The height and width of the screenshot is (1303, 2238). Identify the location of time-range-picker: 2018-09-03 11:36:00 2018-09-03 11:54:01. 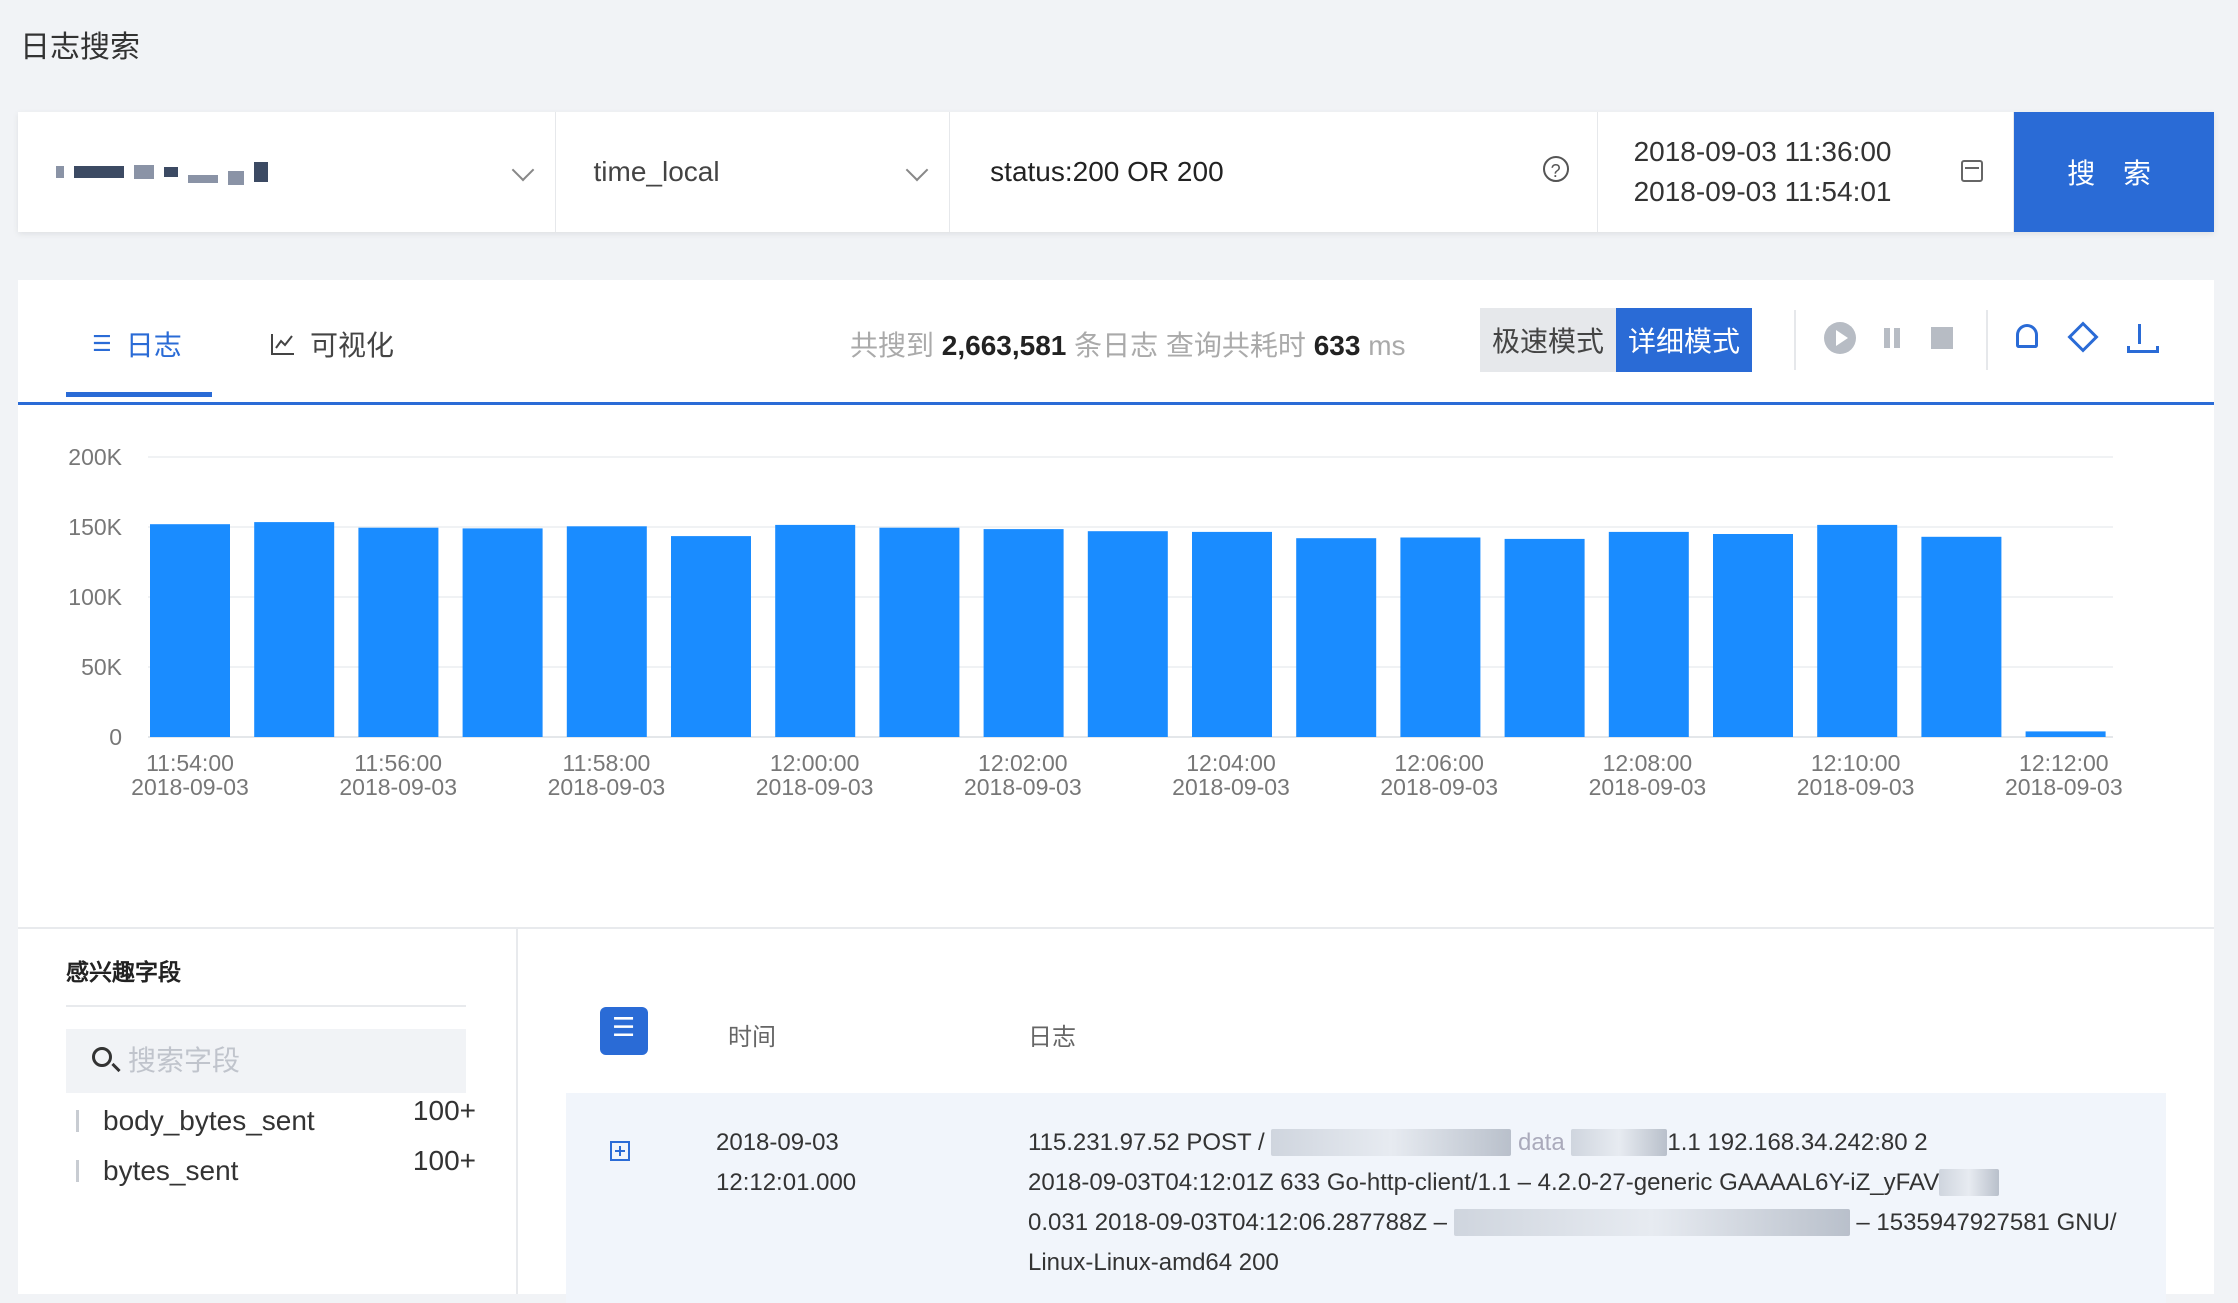
(1806, 172).